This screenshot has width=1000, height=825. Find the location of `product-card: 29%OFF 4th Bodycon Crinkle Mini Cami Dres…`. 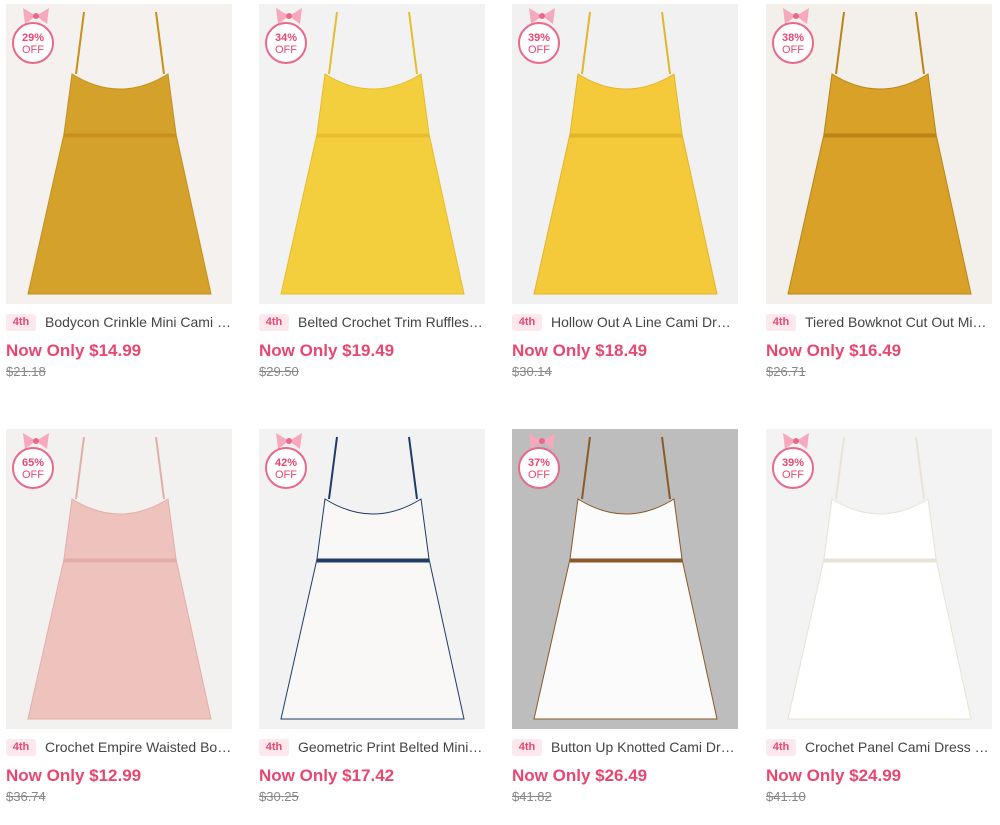

product-card: 29%OFF 4th Bodycon Crinkle Mini Cami Dres… is located at coordinates (119, 200).